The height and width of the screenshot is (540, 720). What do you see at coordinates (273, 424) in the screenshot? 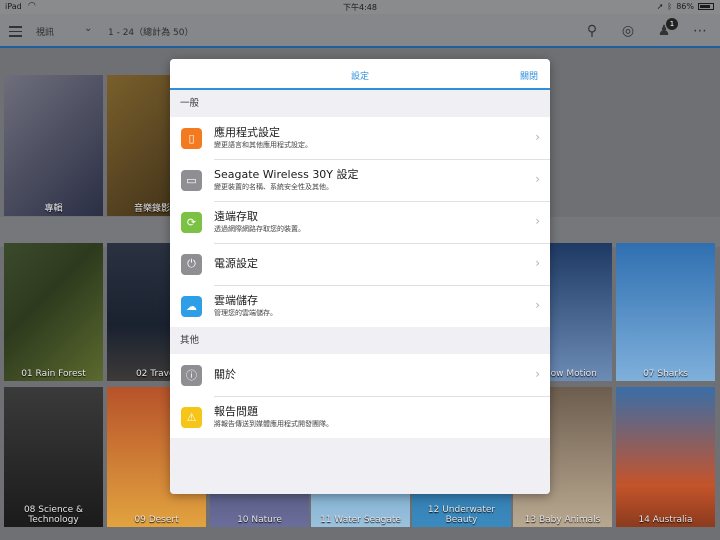
I see `item-subtitle: 將報告傳送到媒體應用程式開發團隊。` at bounding box center [273, 424].